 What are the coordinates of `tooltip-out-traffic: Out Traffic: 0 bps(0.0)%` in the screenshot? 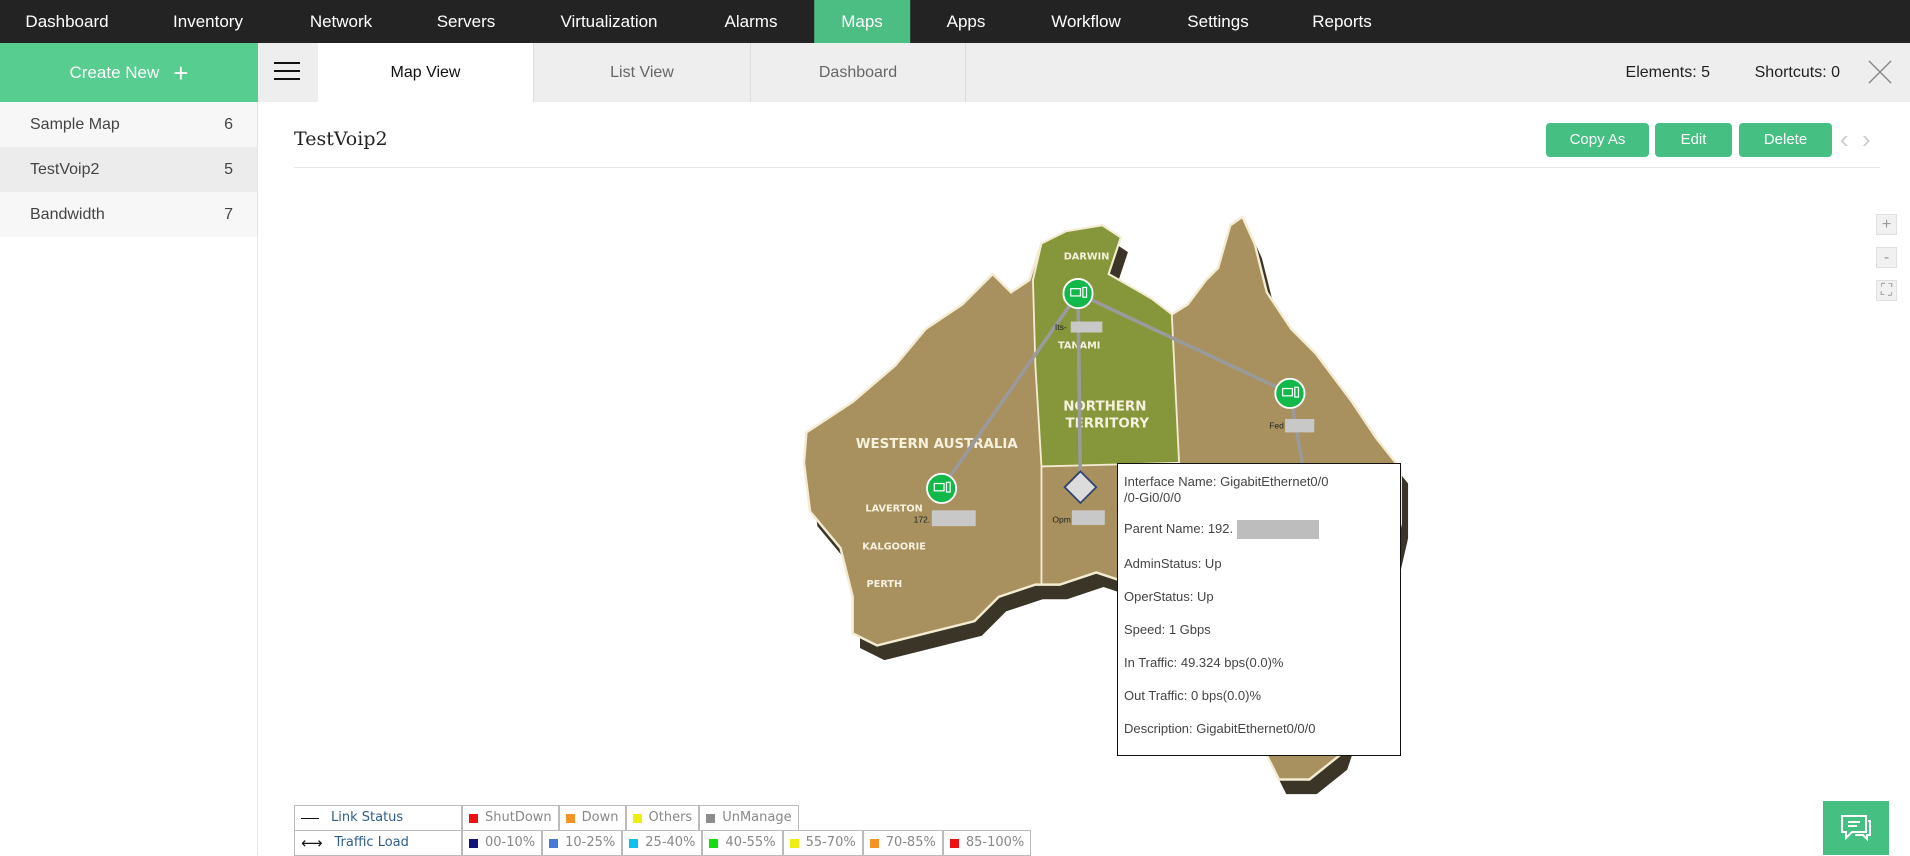 It's located at (1193, 695).